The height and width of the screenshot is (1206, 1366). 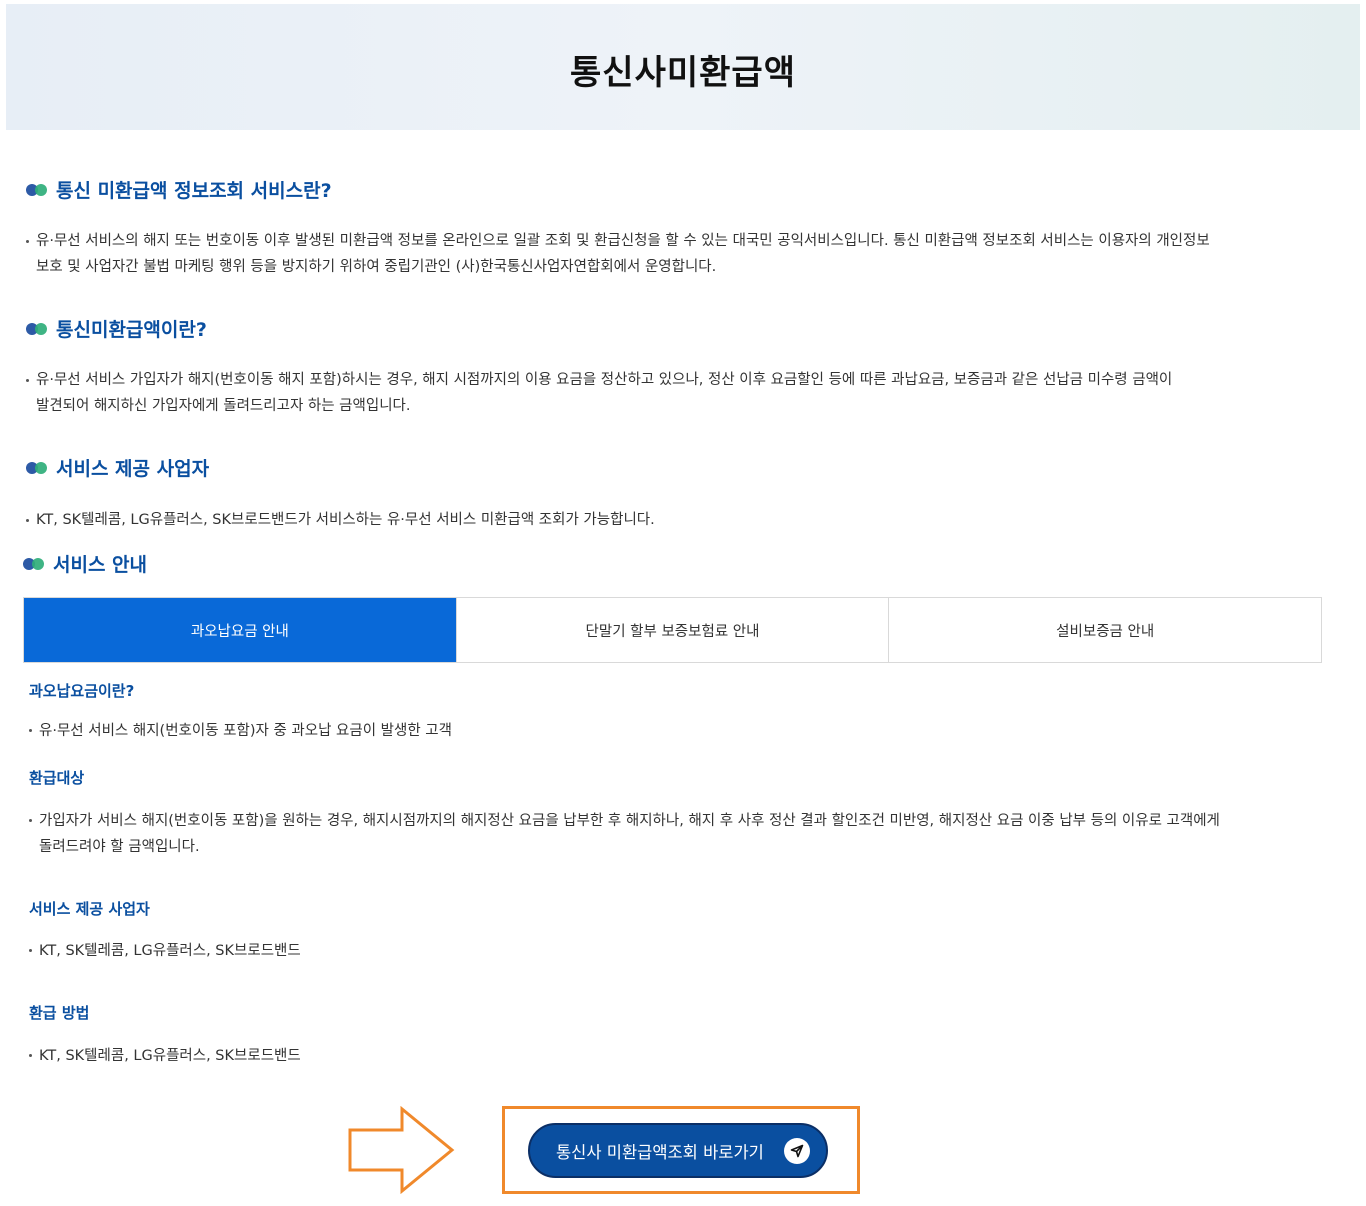 What do you see at coordinates (245, 731) in the screenshot?
I see `paragraph-line: 유·무선 서비스 해지(번호이동 포함)자 중 과오납 요금이 발생한 고객` at bounding box center [245, 731].